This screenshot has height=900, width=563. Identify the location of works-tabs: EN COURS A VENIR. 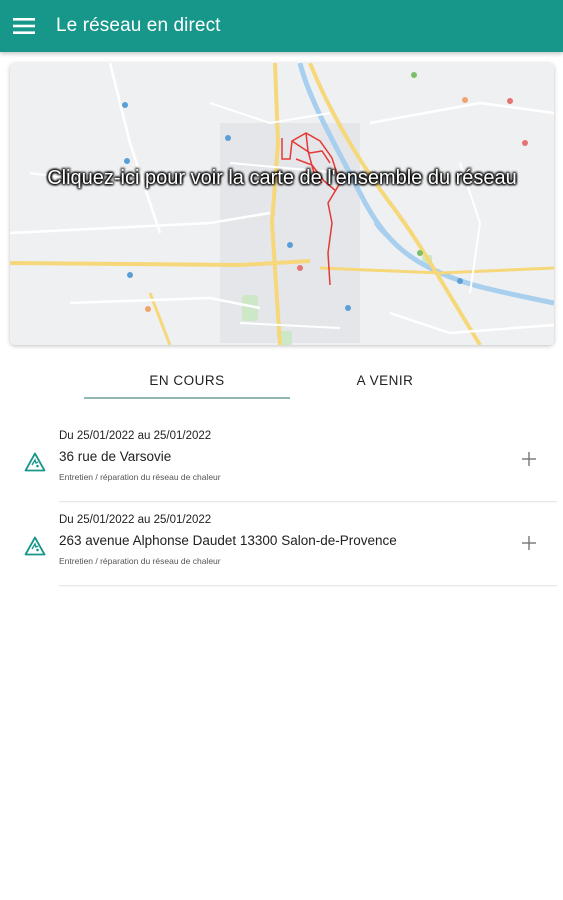
(281, 380).